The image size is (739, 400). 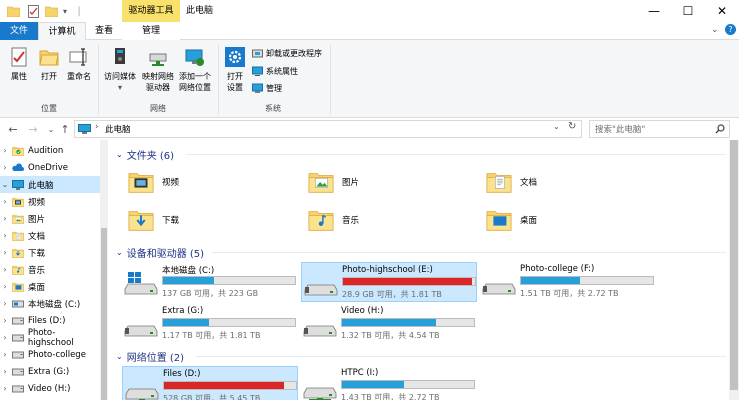 What do you see at coordinates (120, 56) in the screenshot?
I see `media-server-icon` at bounding box center [120, 56].